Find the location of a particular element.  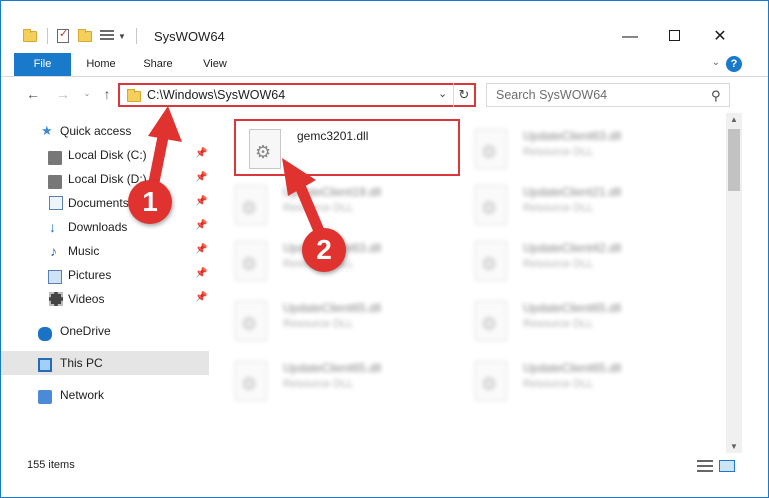

list-item: UpdateClient42.dll Resource DLL is located at coordinates (573, 260).